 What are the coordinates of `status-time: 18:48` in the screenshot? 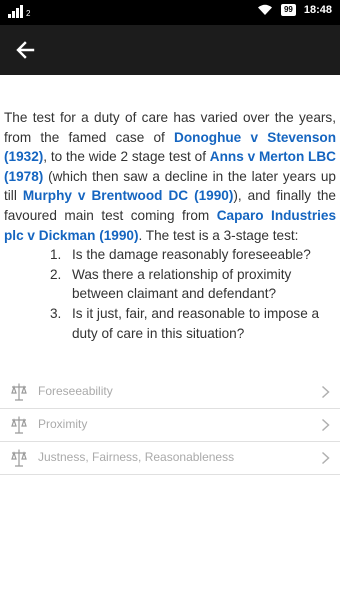 It's located at (317, 10).